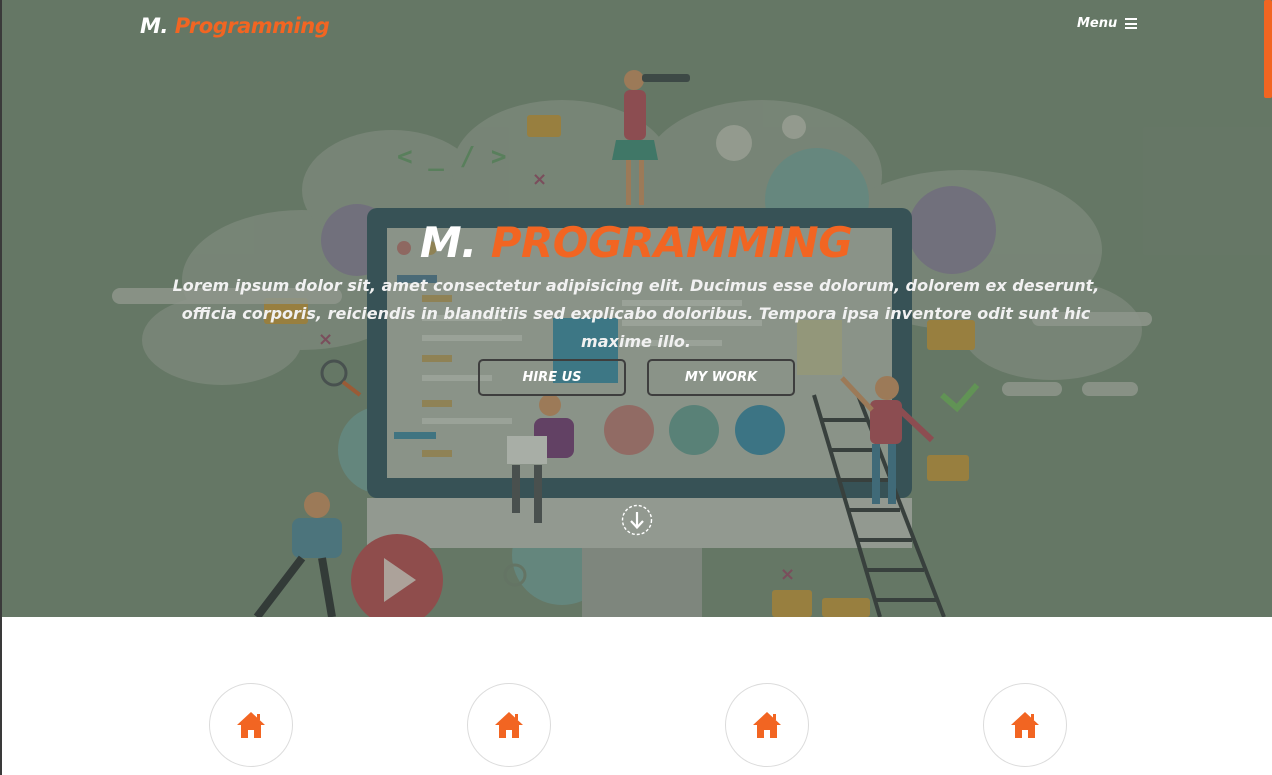  I want to click on hero-title-accent: PROGRAMMING, so click(671, 242).